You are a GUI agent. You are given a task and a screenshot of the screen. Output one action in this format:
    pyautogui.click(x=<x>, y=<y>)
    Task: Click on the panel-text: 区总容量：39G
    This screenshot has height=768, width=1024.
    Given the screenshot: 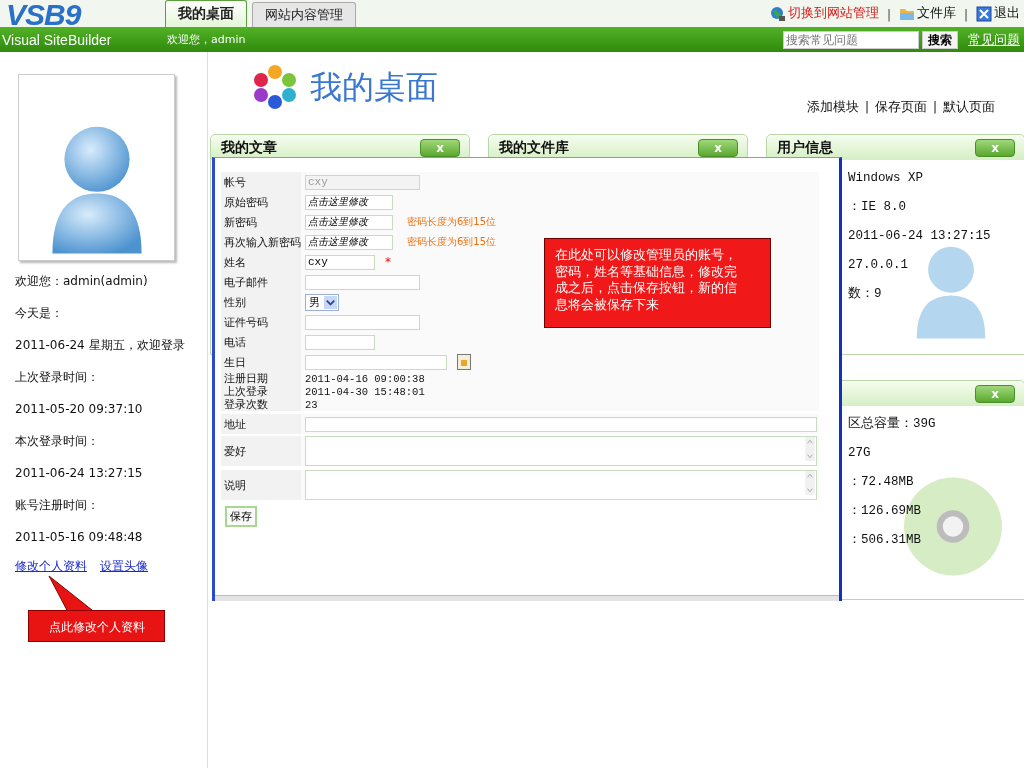 What is the action you would take?
    pyautogui.click(x=892, y=424)
    